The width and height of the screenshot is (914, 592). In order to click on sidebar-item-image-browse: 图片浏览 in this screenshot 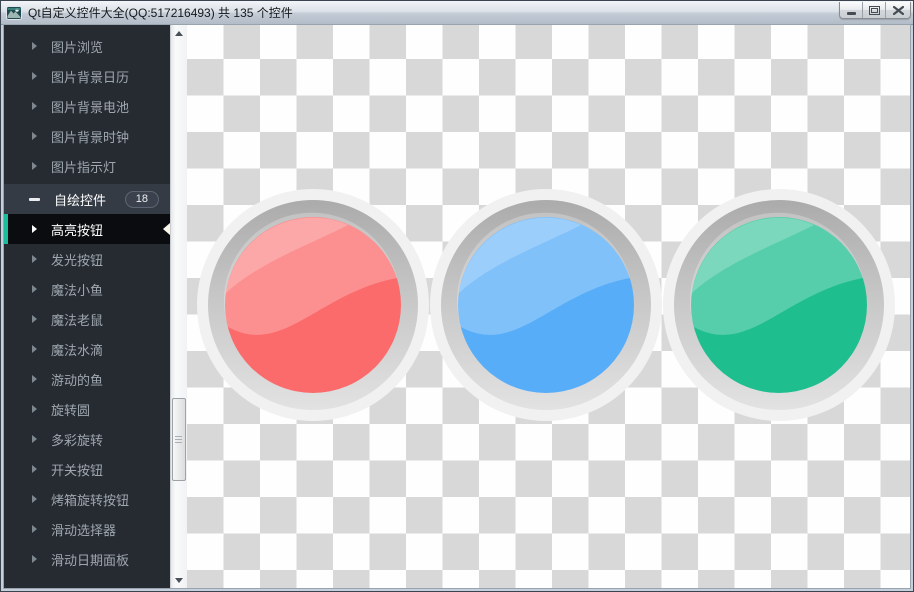, I will do `click(87, 46)`.